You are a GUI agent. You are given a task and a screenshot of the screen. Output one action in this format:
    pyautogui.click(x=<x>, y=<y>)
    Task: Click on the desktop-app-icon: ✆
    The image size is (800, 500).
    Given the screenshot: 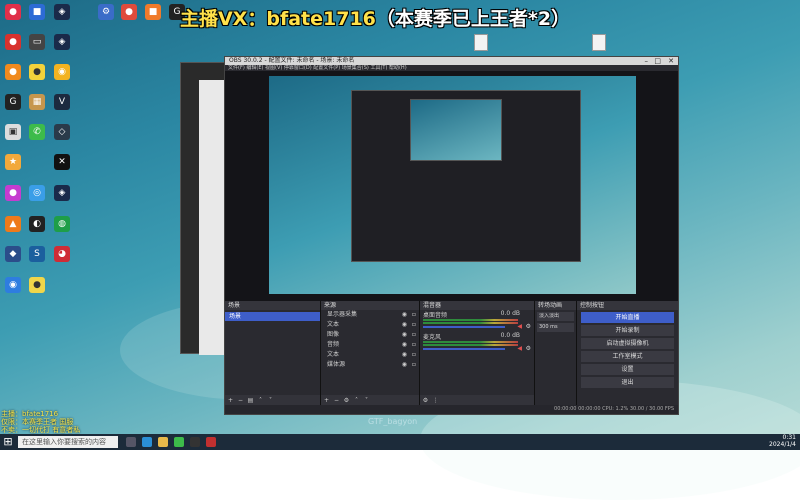 What is the action you would take?
    pyautogui.click(x=37, y=132)
    